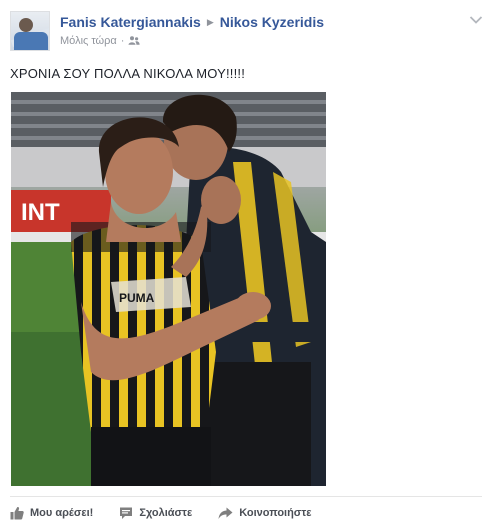 The height and width of the screenshot is (527, 493). Describe the element at coordinates (128, 73) in the screenshot. I see `post-text: ΧΡΟΝΙΑ ΣΟΥ ΠΟΛΛΑ ΝΙΚΟΛΑ ΜΟΥ!!!!!` at that location.